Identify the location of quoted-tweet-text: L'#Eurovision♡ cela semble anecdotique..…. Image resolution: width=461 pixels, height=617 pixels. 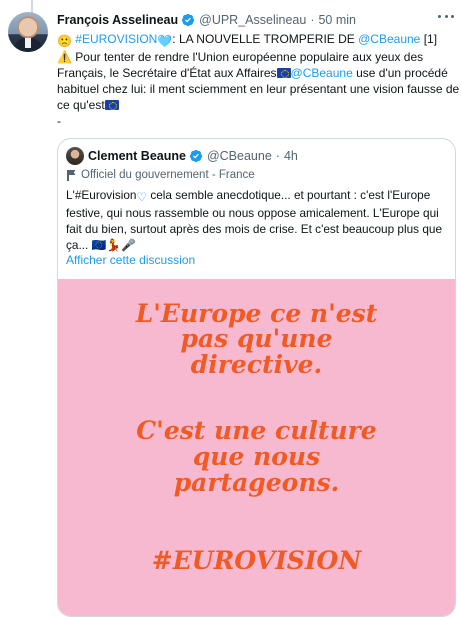
(258, 220).